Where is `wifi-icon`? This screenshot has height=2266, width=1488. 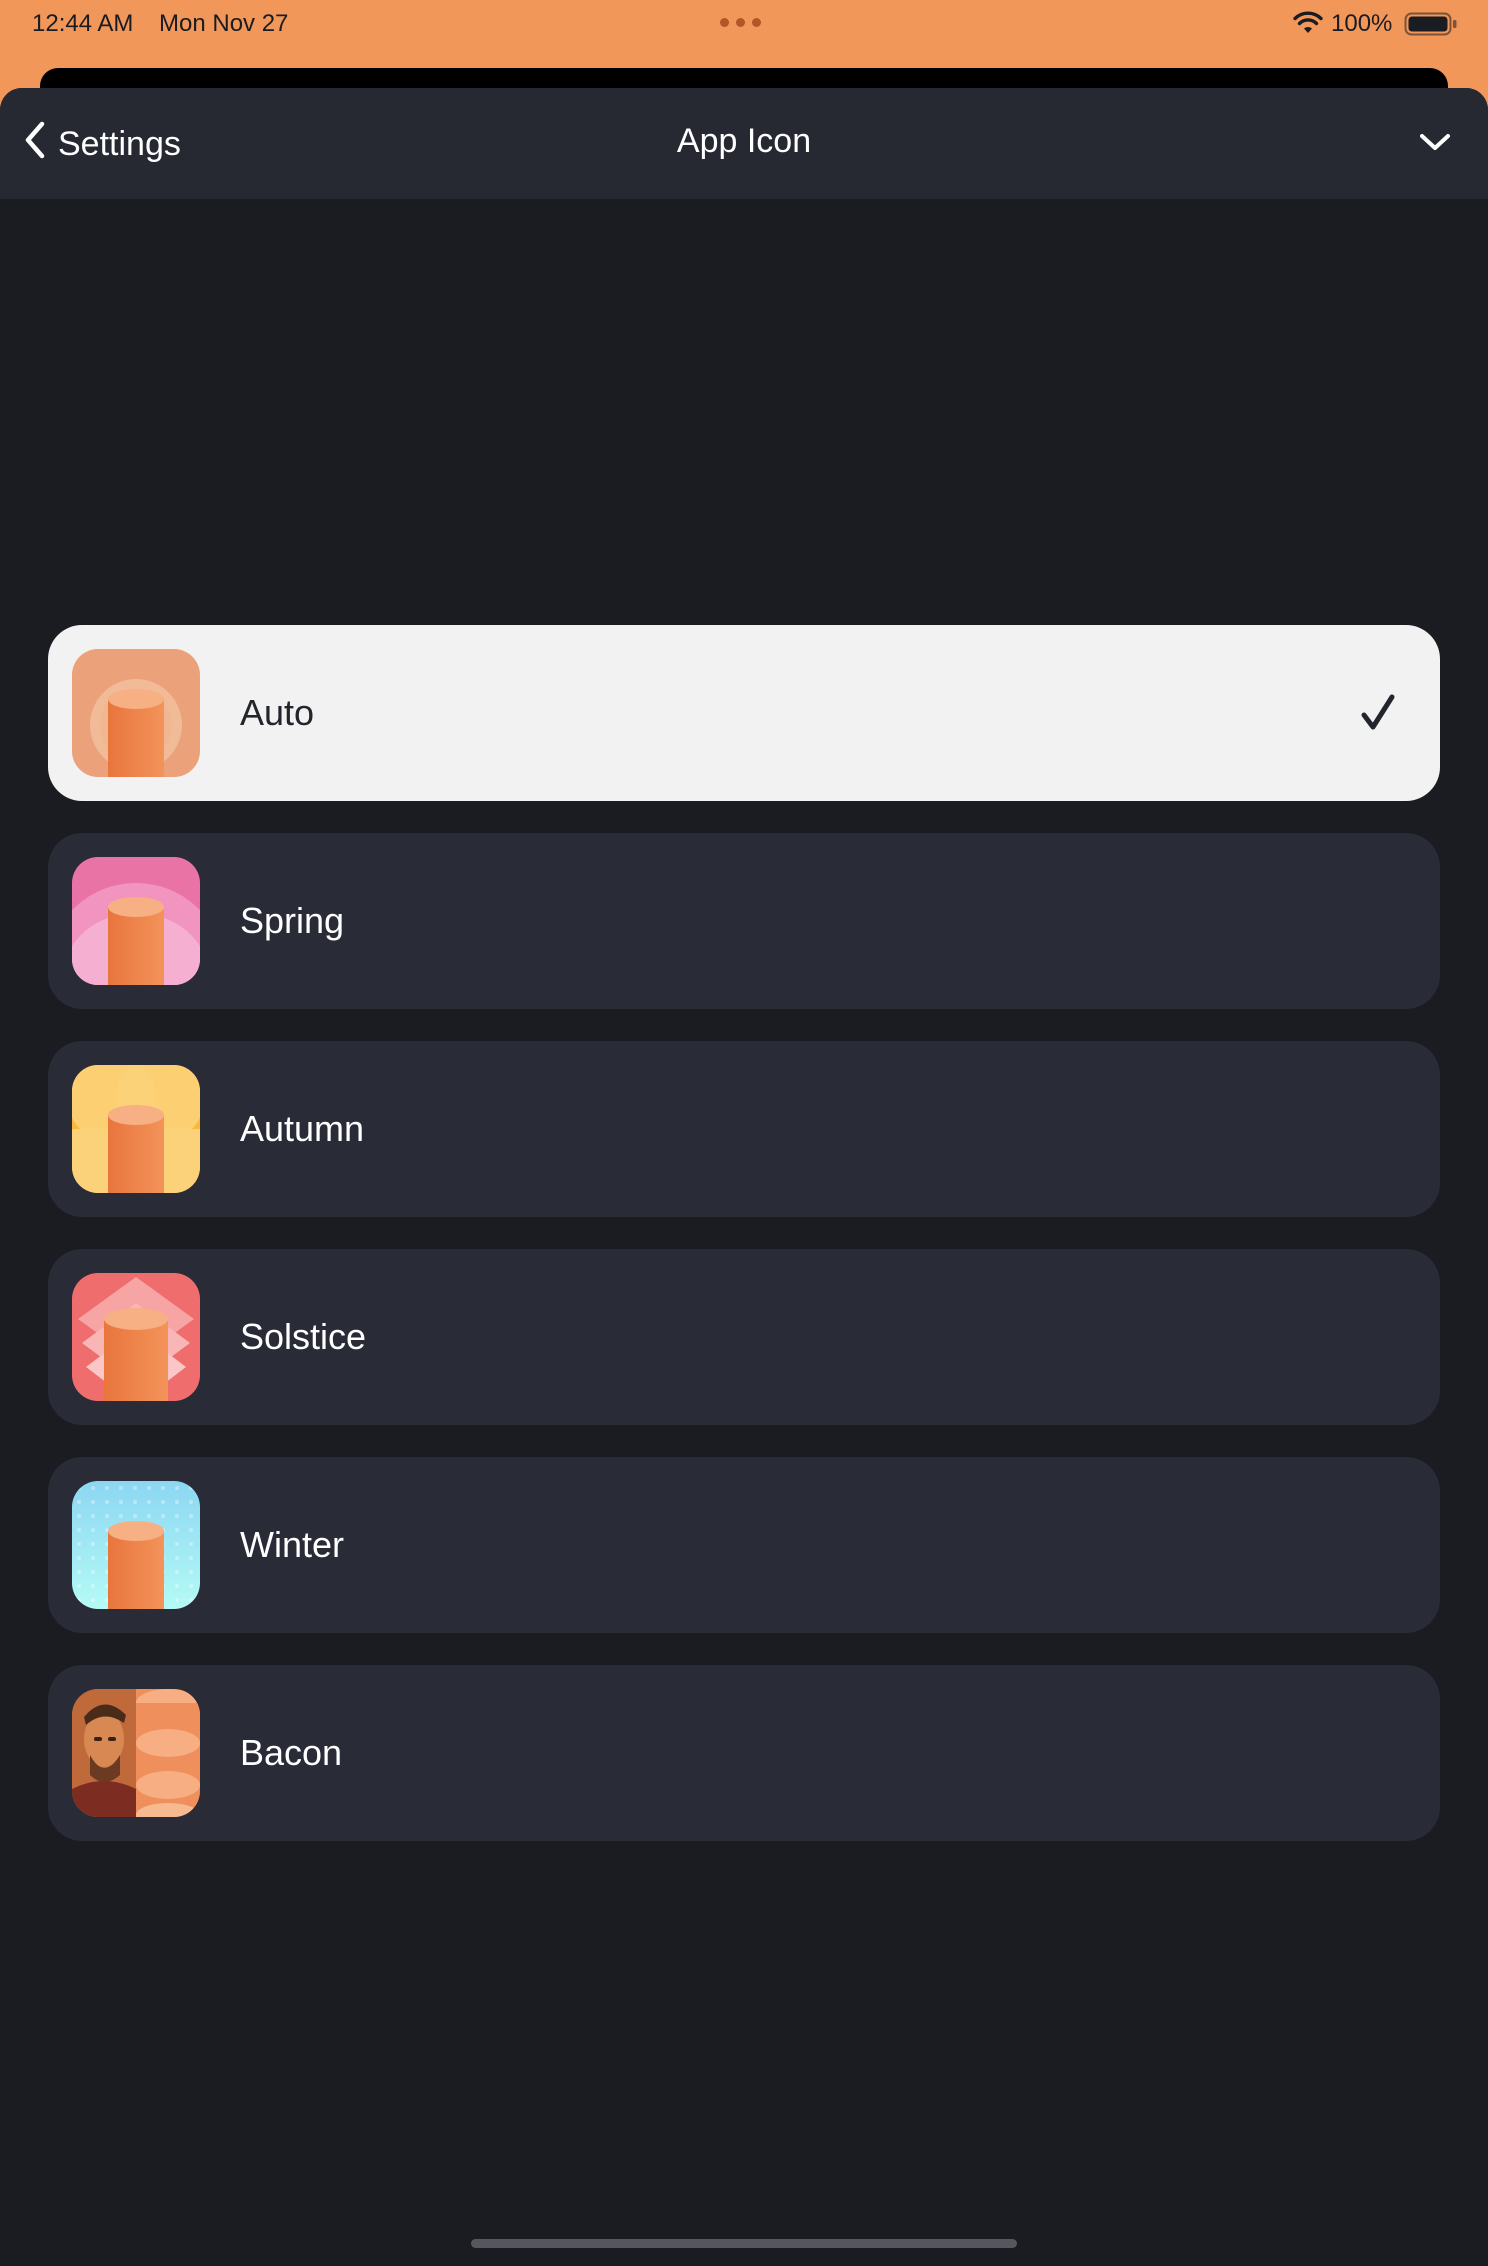
wifi-icon is located at coordinates (1308, 26).